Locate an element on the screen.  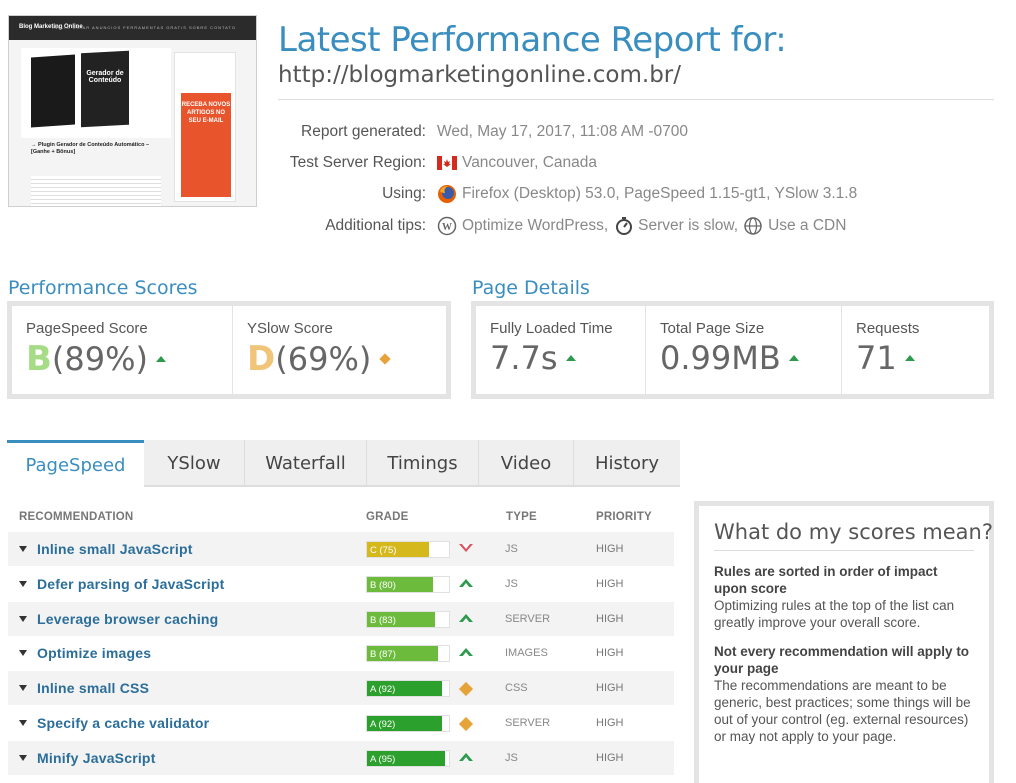
info-title: What do my scores mean? is located at coordinates (853, 535).